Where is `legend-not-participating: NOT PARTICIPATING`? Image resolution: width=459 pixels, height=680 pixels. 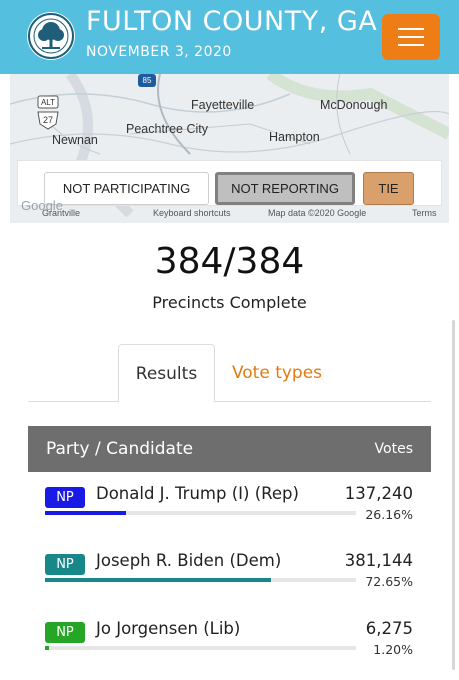 legend-not-participating: NOT PARTICIPATING is located at coordinates (126, 188).